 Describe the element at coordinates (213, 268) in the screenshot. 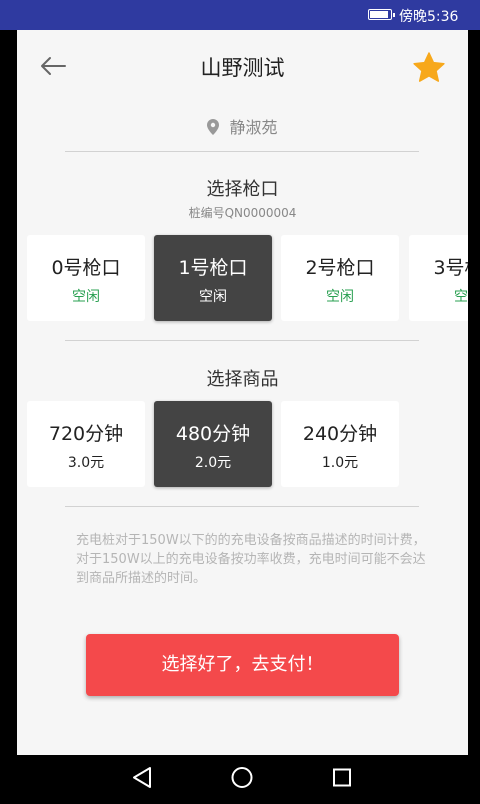

I see `gun-label: 1号枪口` at that location.